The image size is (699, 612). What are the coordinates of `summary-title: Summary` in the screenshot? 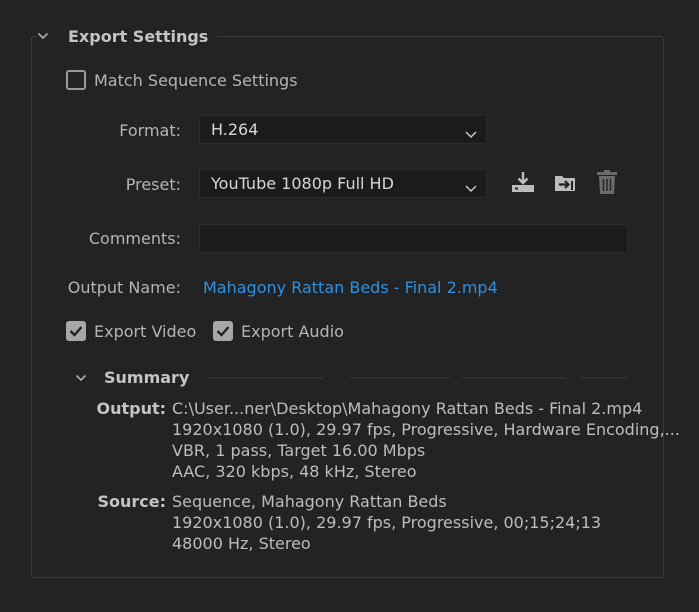 It's located at (147, 377).